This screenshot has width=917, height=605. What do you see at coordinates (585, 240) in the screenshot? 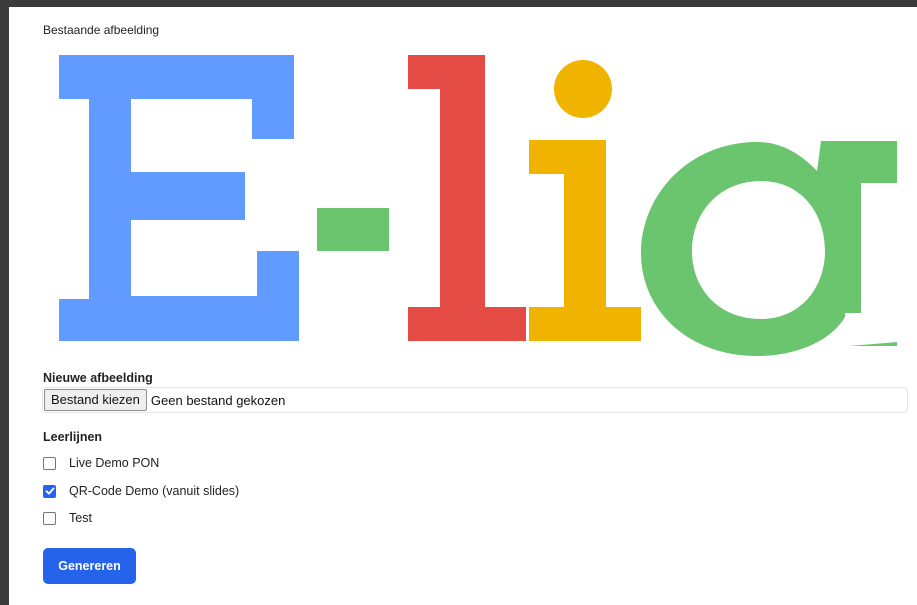
I see `logo-letter-i` at bounding box center [585, 240].